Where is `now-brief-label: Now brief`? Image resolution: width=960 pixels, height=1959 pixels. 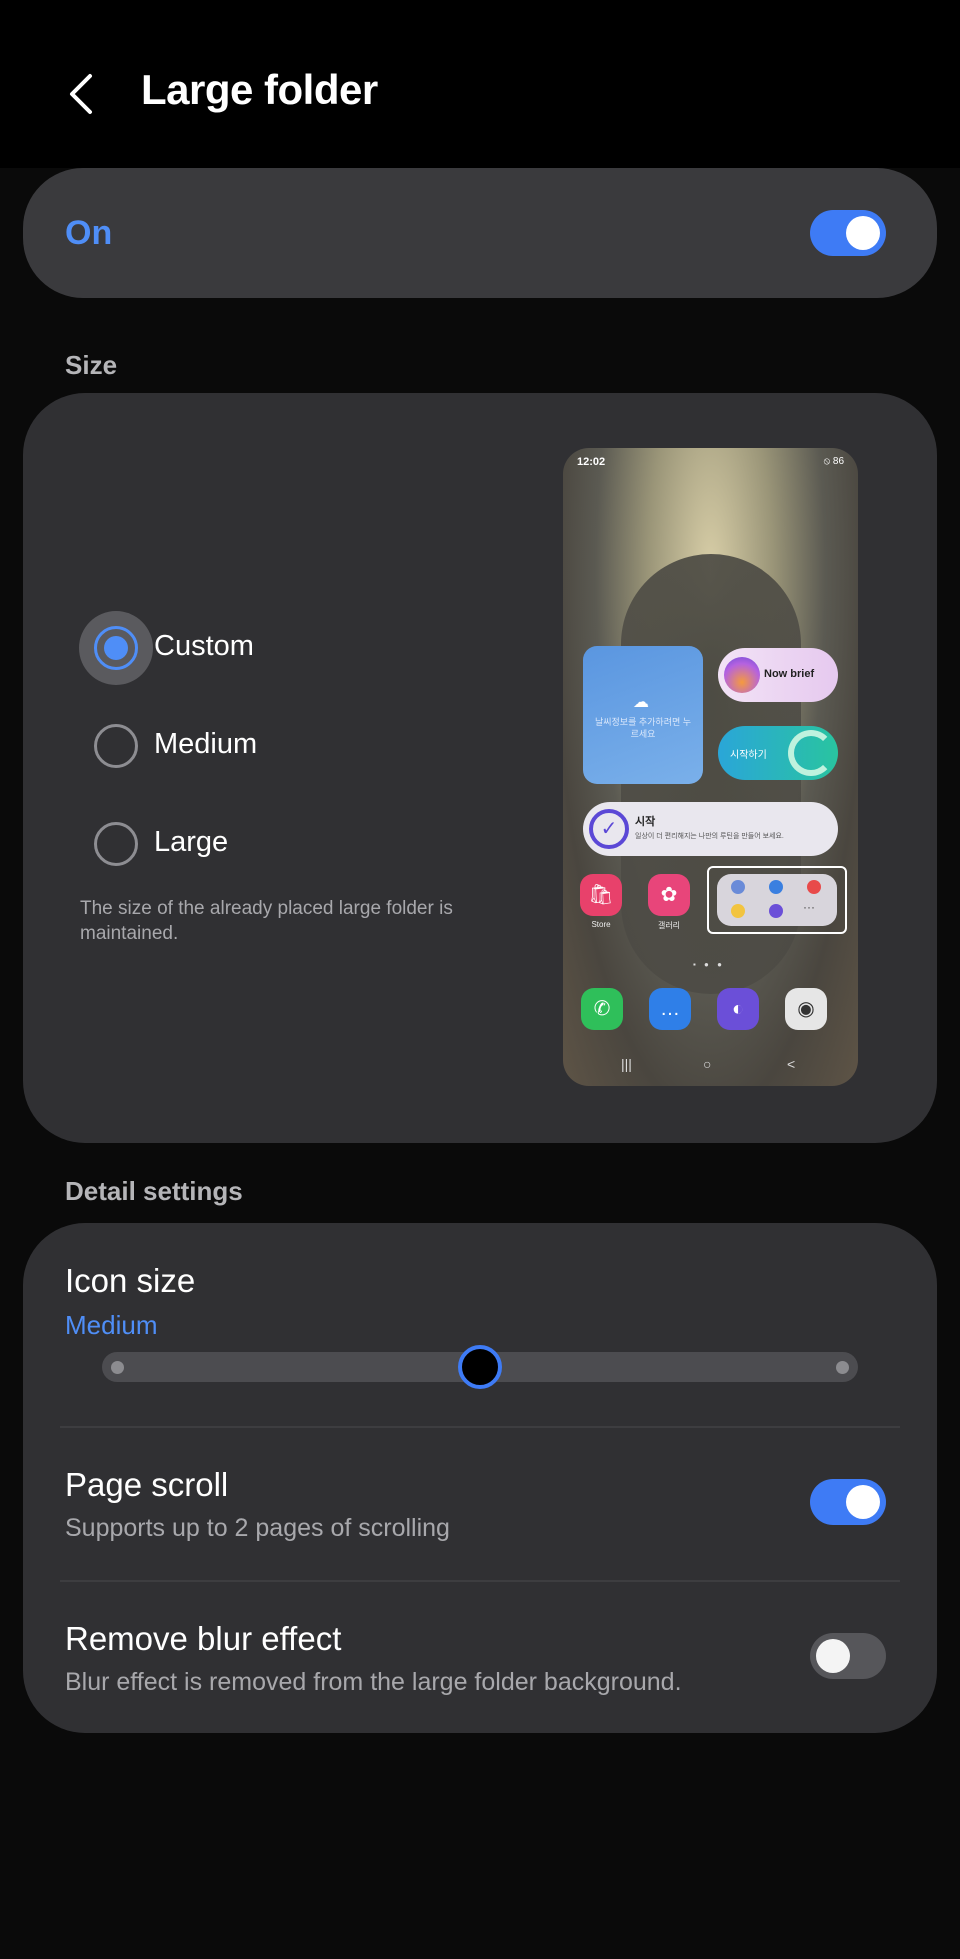
now-brief-label: Now brief is located at coordinates (789, 674).